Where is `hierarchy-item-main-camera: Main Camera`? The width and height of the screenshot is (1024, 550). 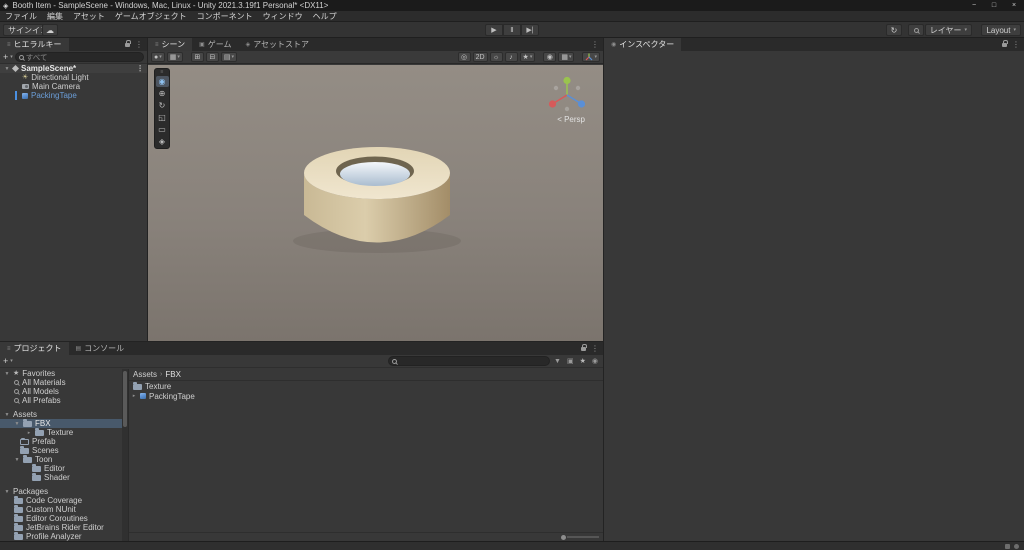 hierarchy-item-main-camera: Main Camera is located at coordinates (73, 86).